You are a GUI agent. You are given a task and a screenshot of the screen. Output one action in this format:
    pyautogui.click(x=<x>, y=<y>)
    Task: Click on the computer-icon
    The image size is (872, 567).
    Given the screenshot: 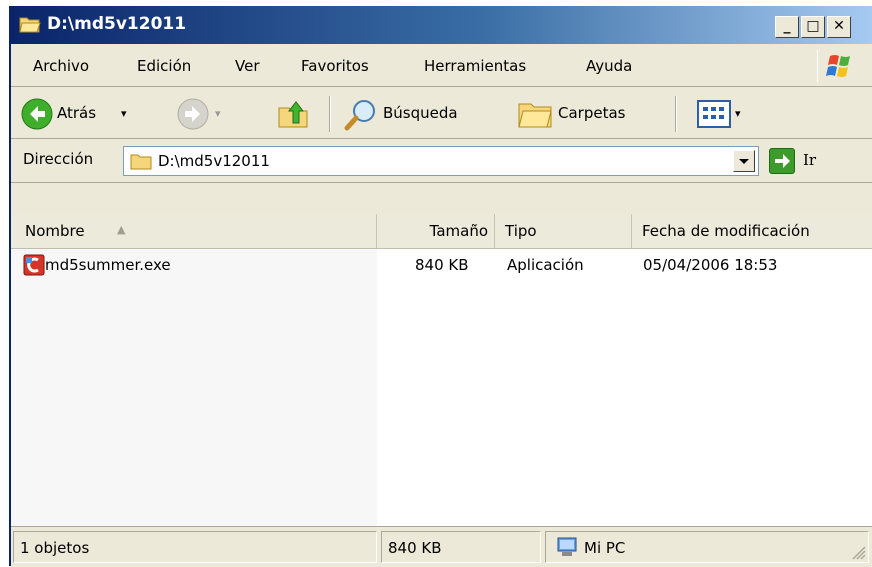 What is the action you would take?
    pyautogui.click(x=567, y=546)
    